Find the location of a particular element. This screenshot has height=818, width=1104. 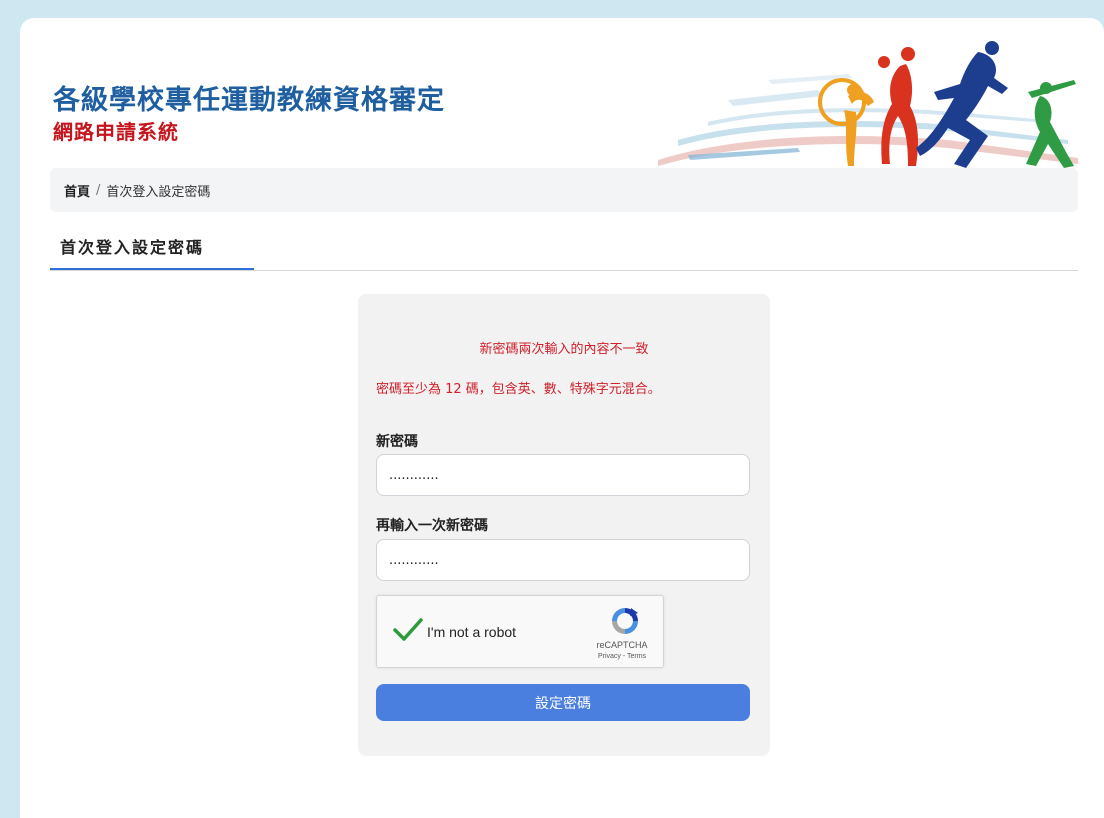

site-title: 各級學校專任運動教練資格審定 is located at coordinates (249, 100).